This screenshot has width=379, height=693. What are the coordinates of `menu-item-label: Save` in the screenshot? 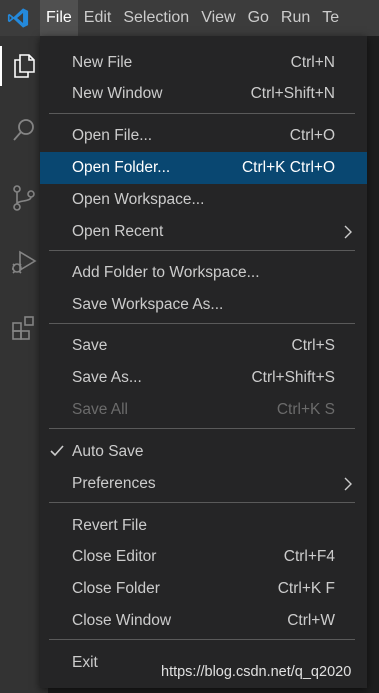 It's located at (90, 345).